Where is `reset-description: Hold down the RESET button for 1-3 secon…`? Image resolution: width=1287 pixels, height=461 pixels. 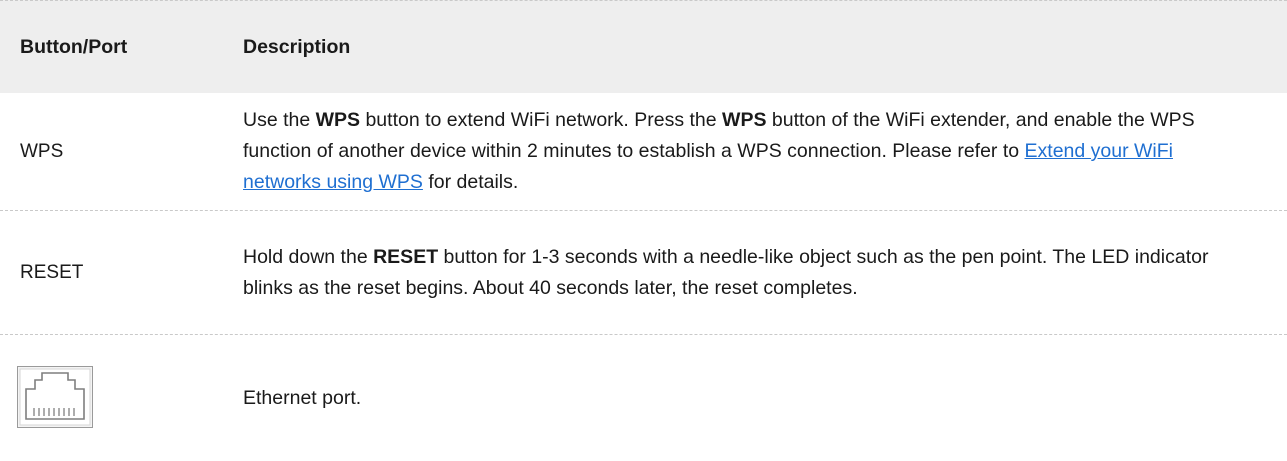 reset-description: Hold down the RESET button for 1-3 secon… is located at coordinates (748, 273).